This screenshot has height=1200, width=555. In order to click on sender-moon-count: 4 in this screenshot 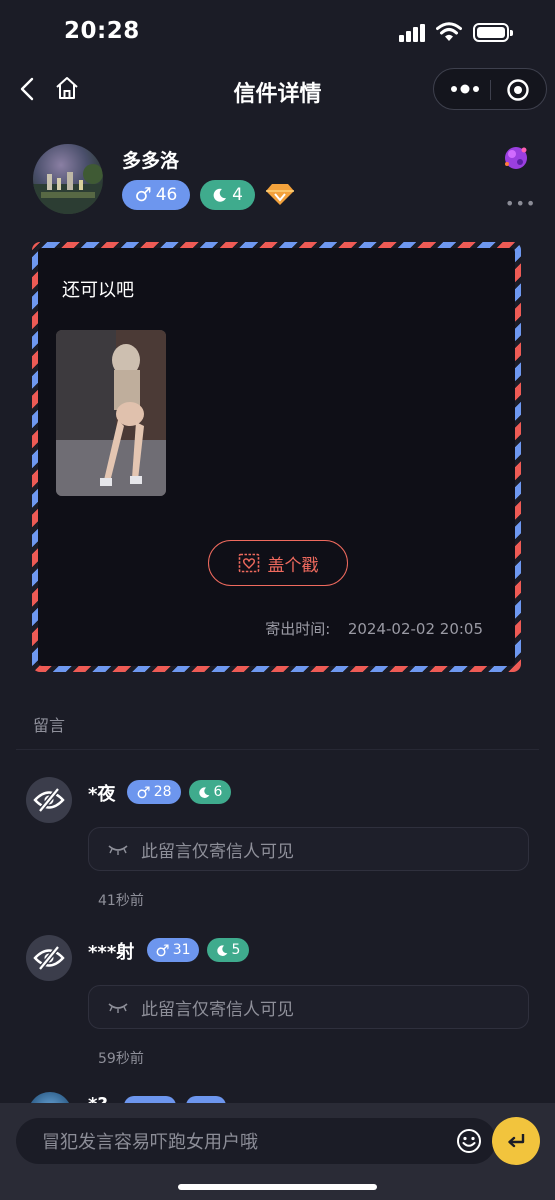, I will do `click(237, 195)`.